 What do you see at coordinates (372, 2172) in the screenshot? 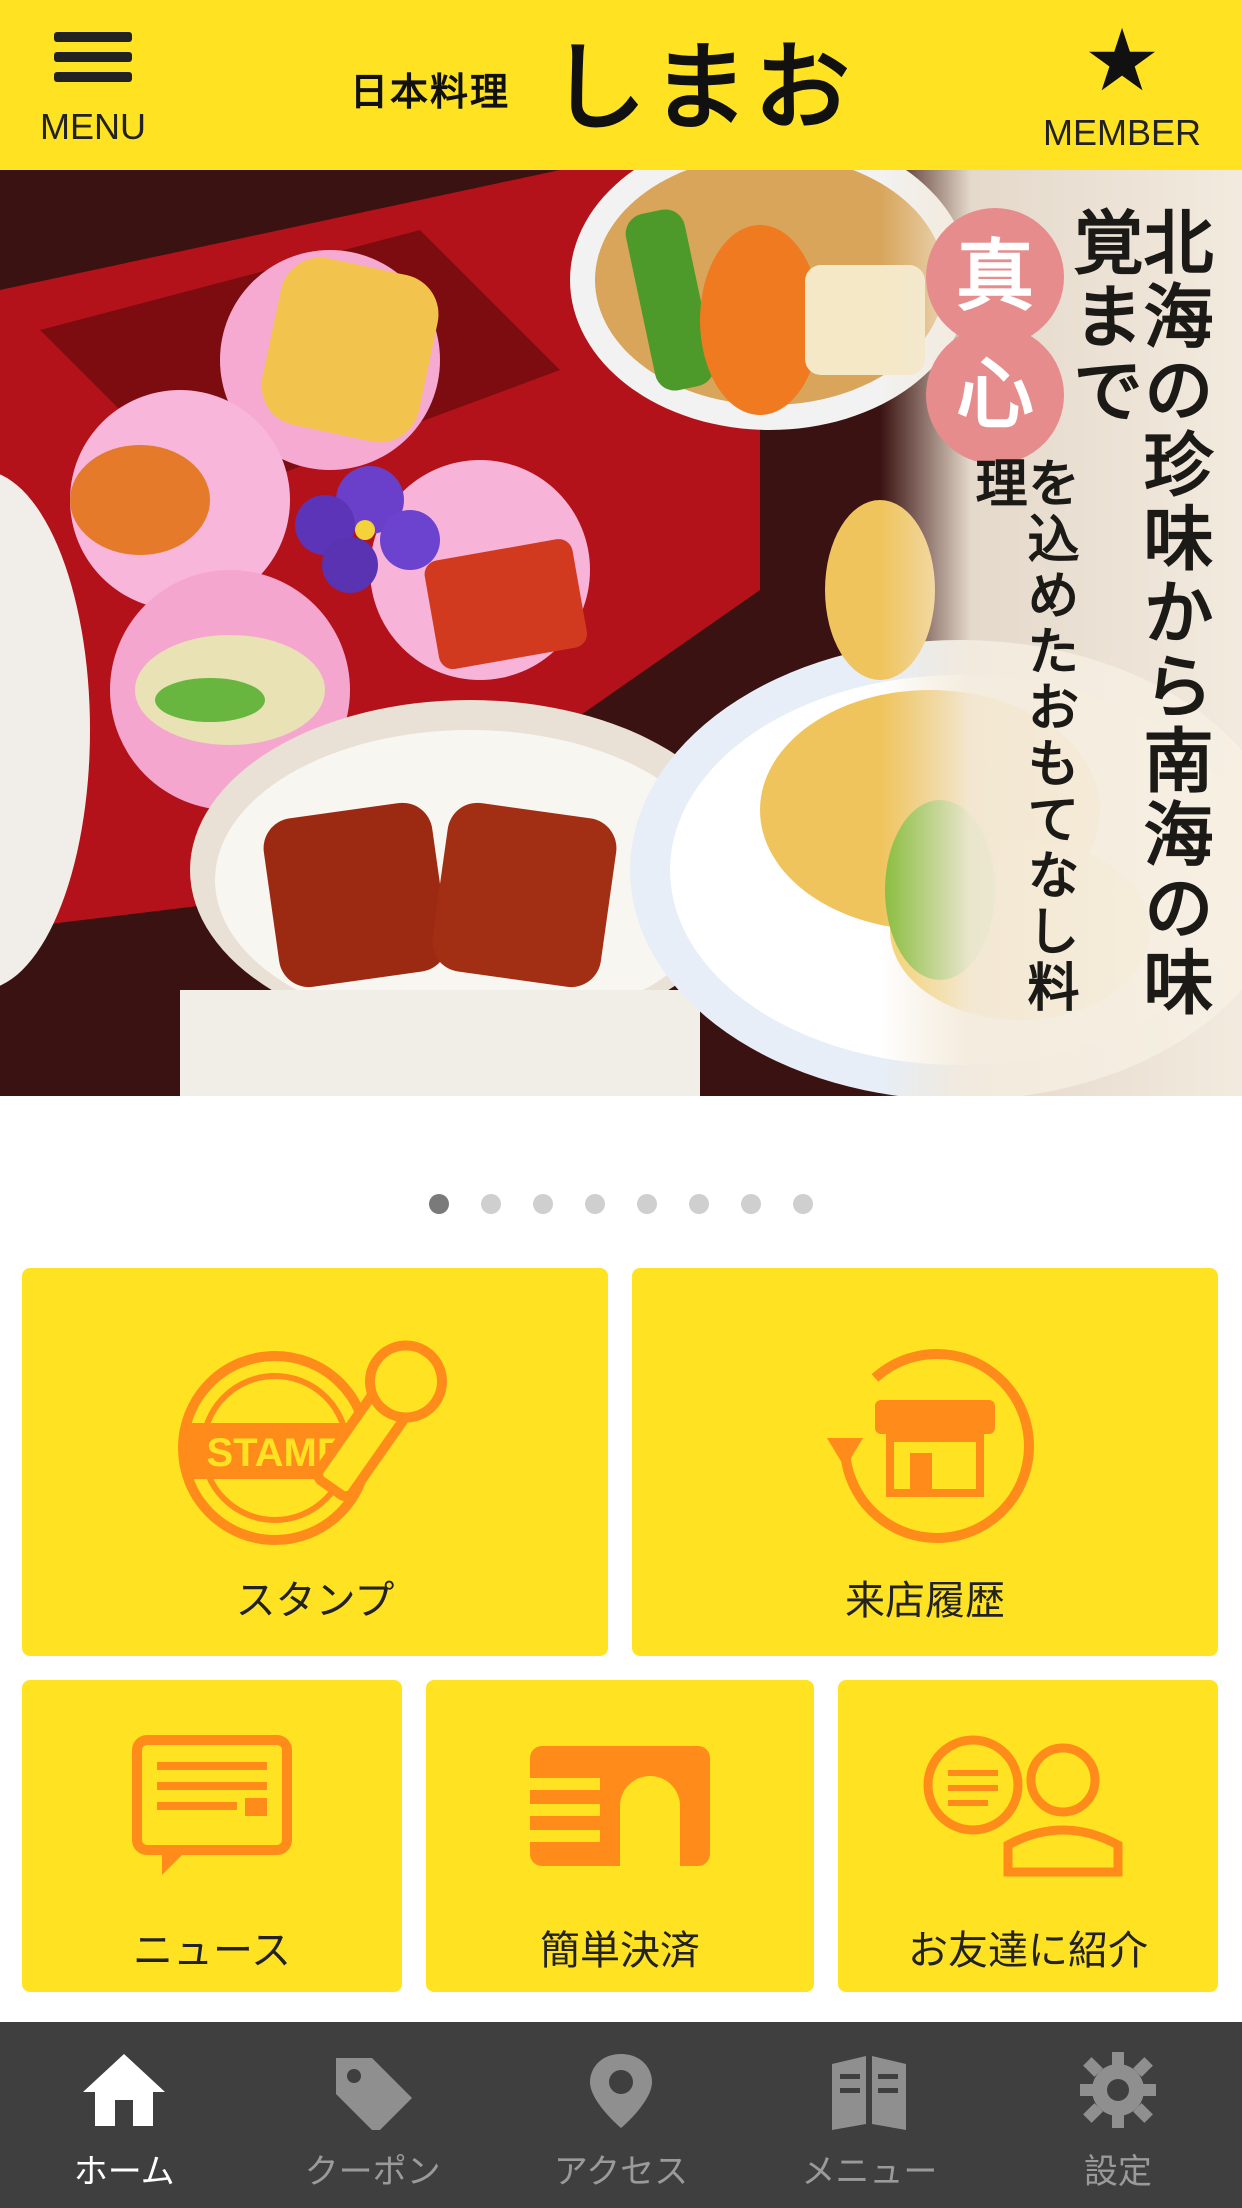
I see `tab-coupon-label: クーポン` at bounding box center [372, 2172].